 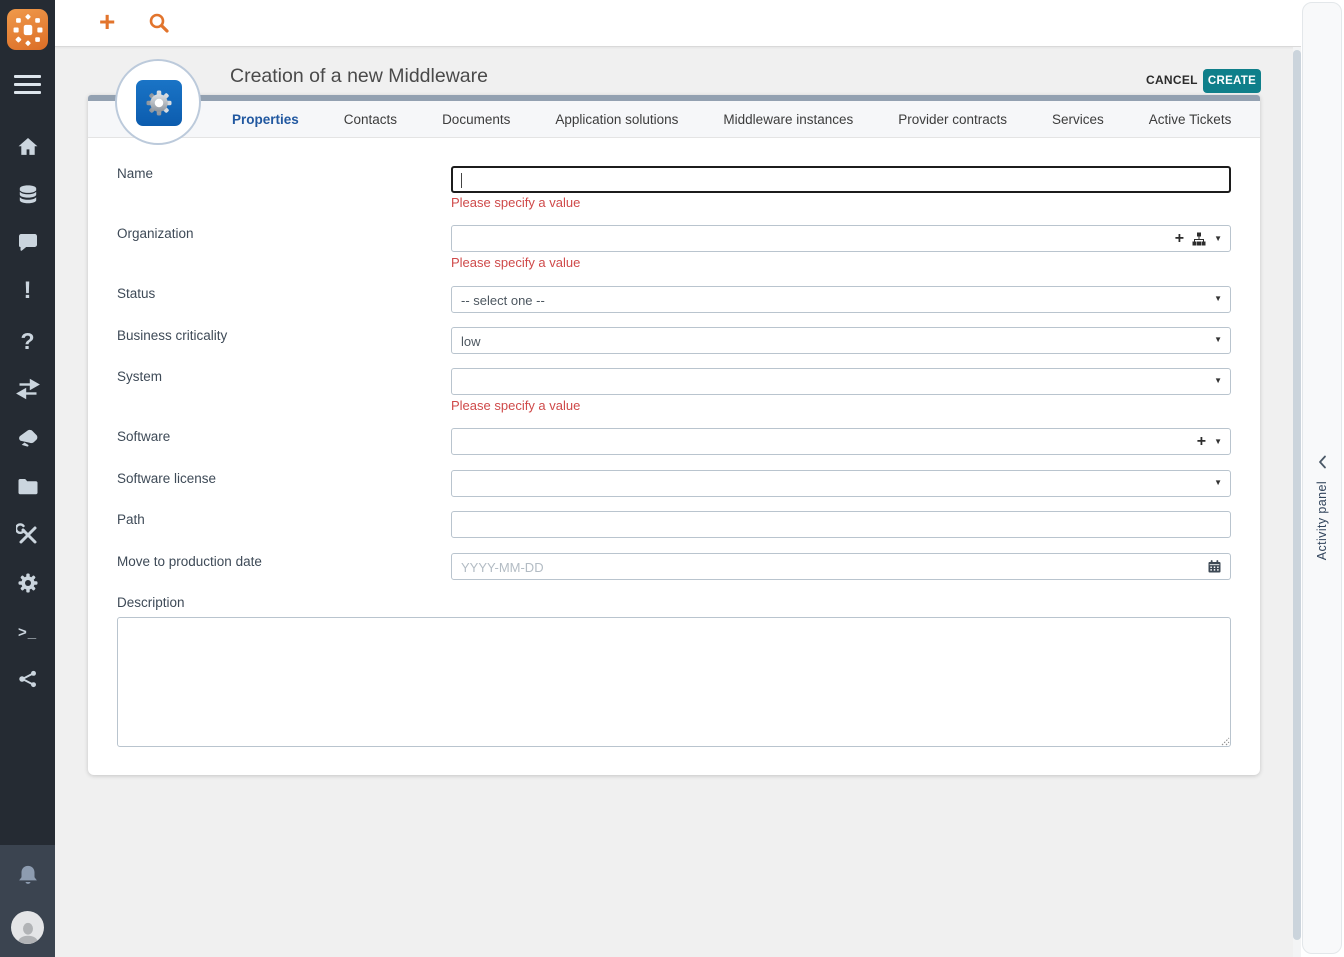 What do you see at coordinates (265, 119) in the screenshot?
I see `tab-properties: Properties` at bounding box center [265, 119].